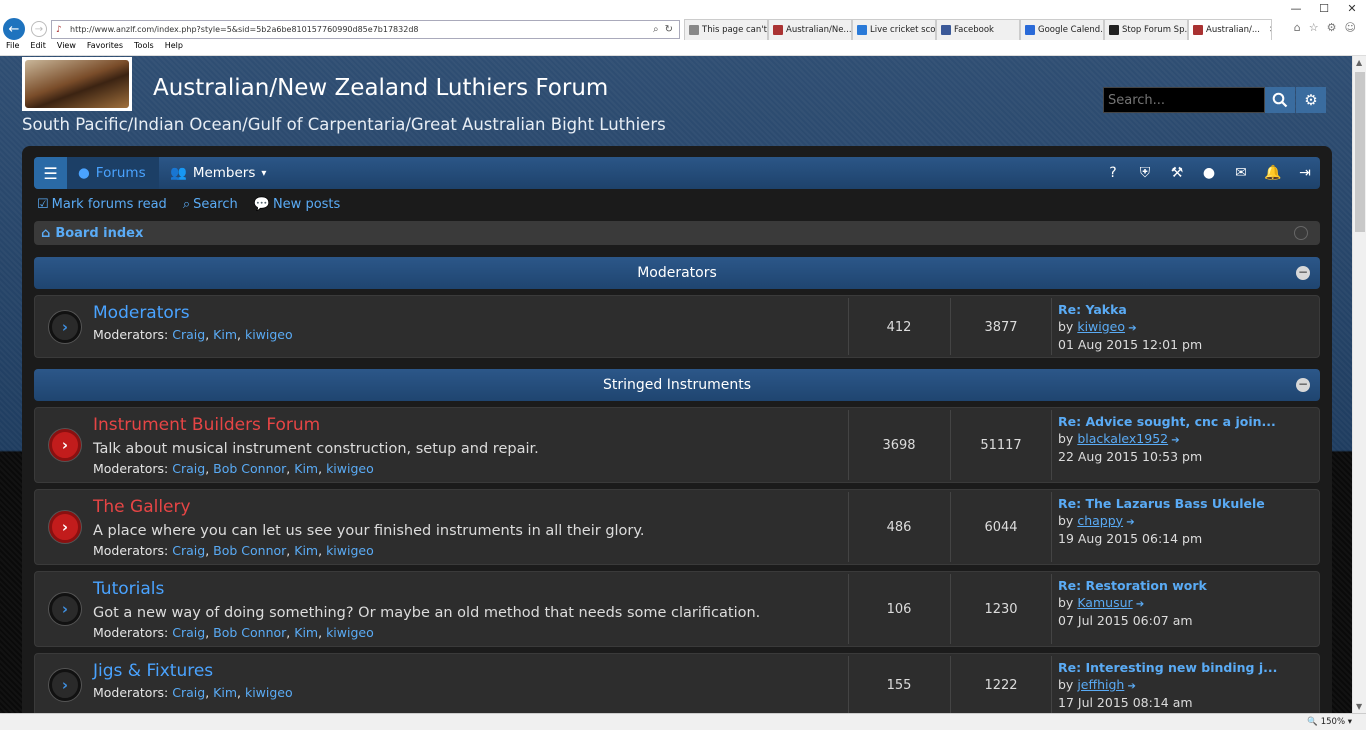 The width and height of the screenshot is (1366, 730). What do you see at coordinates (66, 45) in the screenshot?
I see `menu-item: View` at bounding box center [66, 45].